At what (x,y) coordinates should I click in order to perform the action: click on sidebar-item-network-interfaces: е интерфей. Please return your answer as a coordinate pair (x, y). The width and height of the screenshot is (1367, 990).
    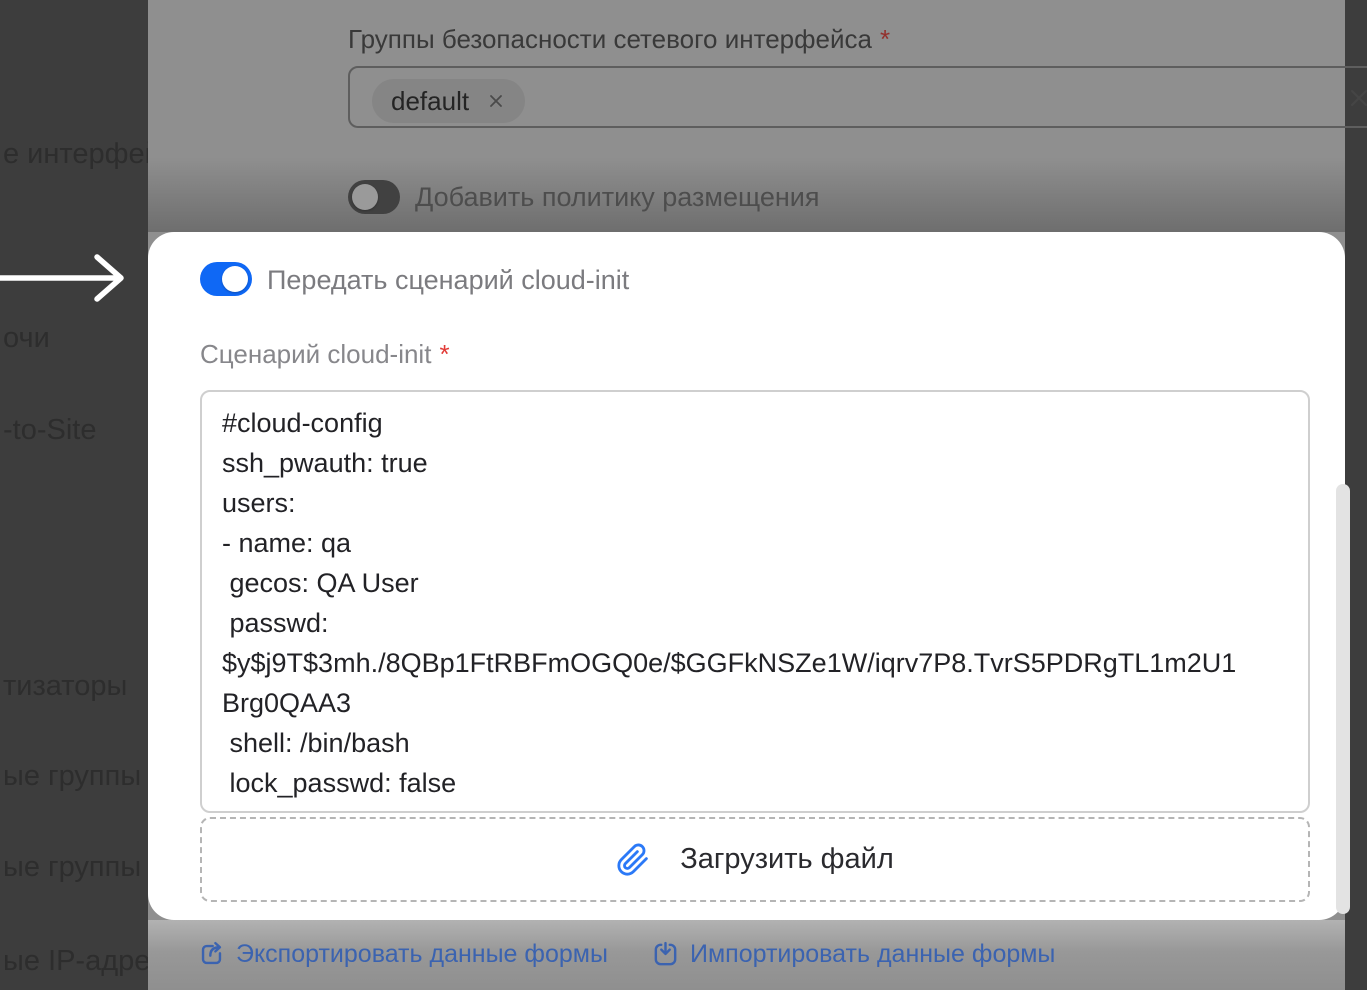
    Looking at the image, I should click on (75, 154).